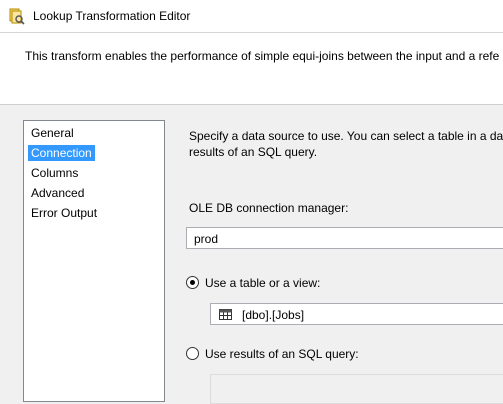  What do you see at coordinates (356, 389) in the screenshot?
I see `sql-query-textbox` at bounding box center [356, 389].